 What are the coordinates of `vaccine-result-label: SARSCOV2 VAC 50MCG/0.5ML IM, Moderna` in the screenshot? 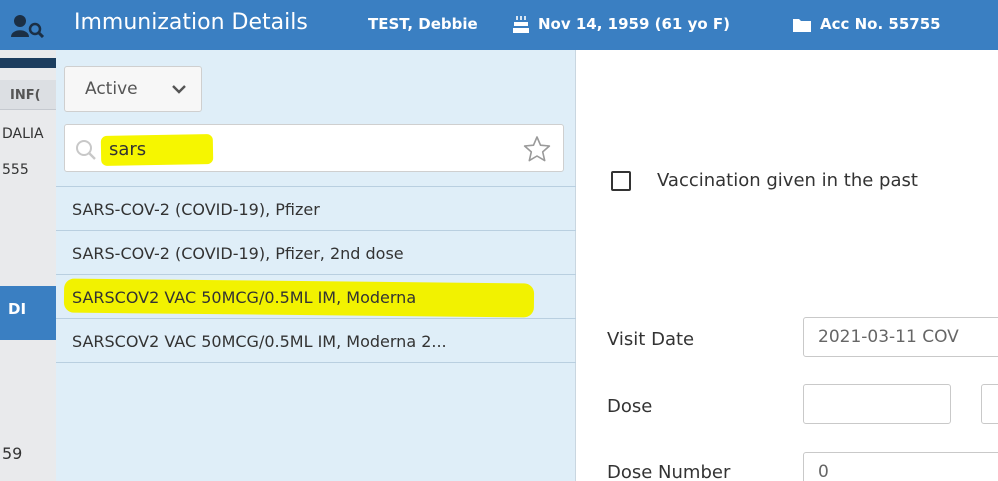 It's located at (244, 297).